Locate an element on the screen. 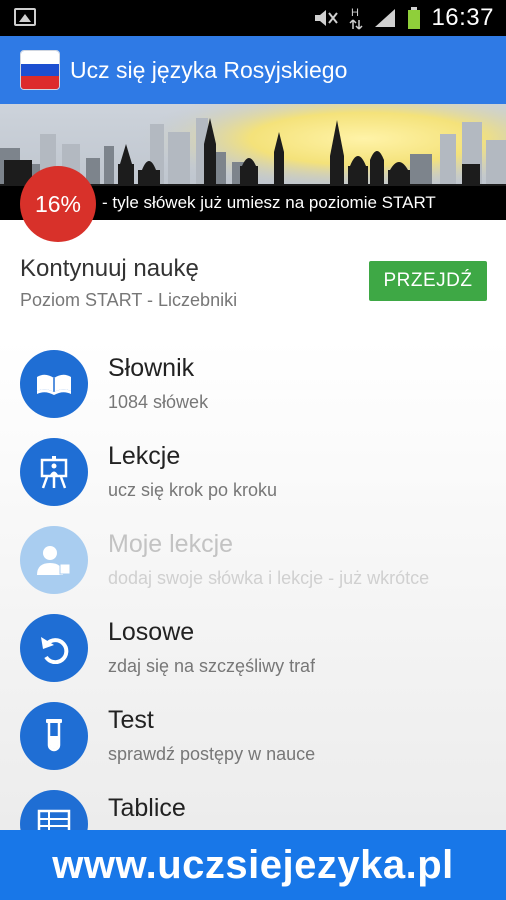  status-icons: H 16:37 is located at coordinates (403, 18).